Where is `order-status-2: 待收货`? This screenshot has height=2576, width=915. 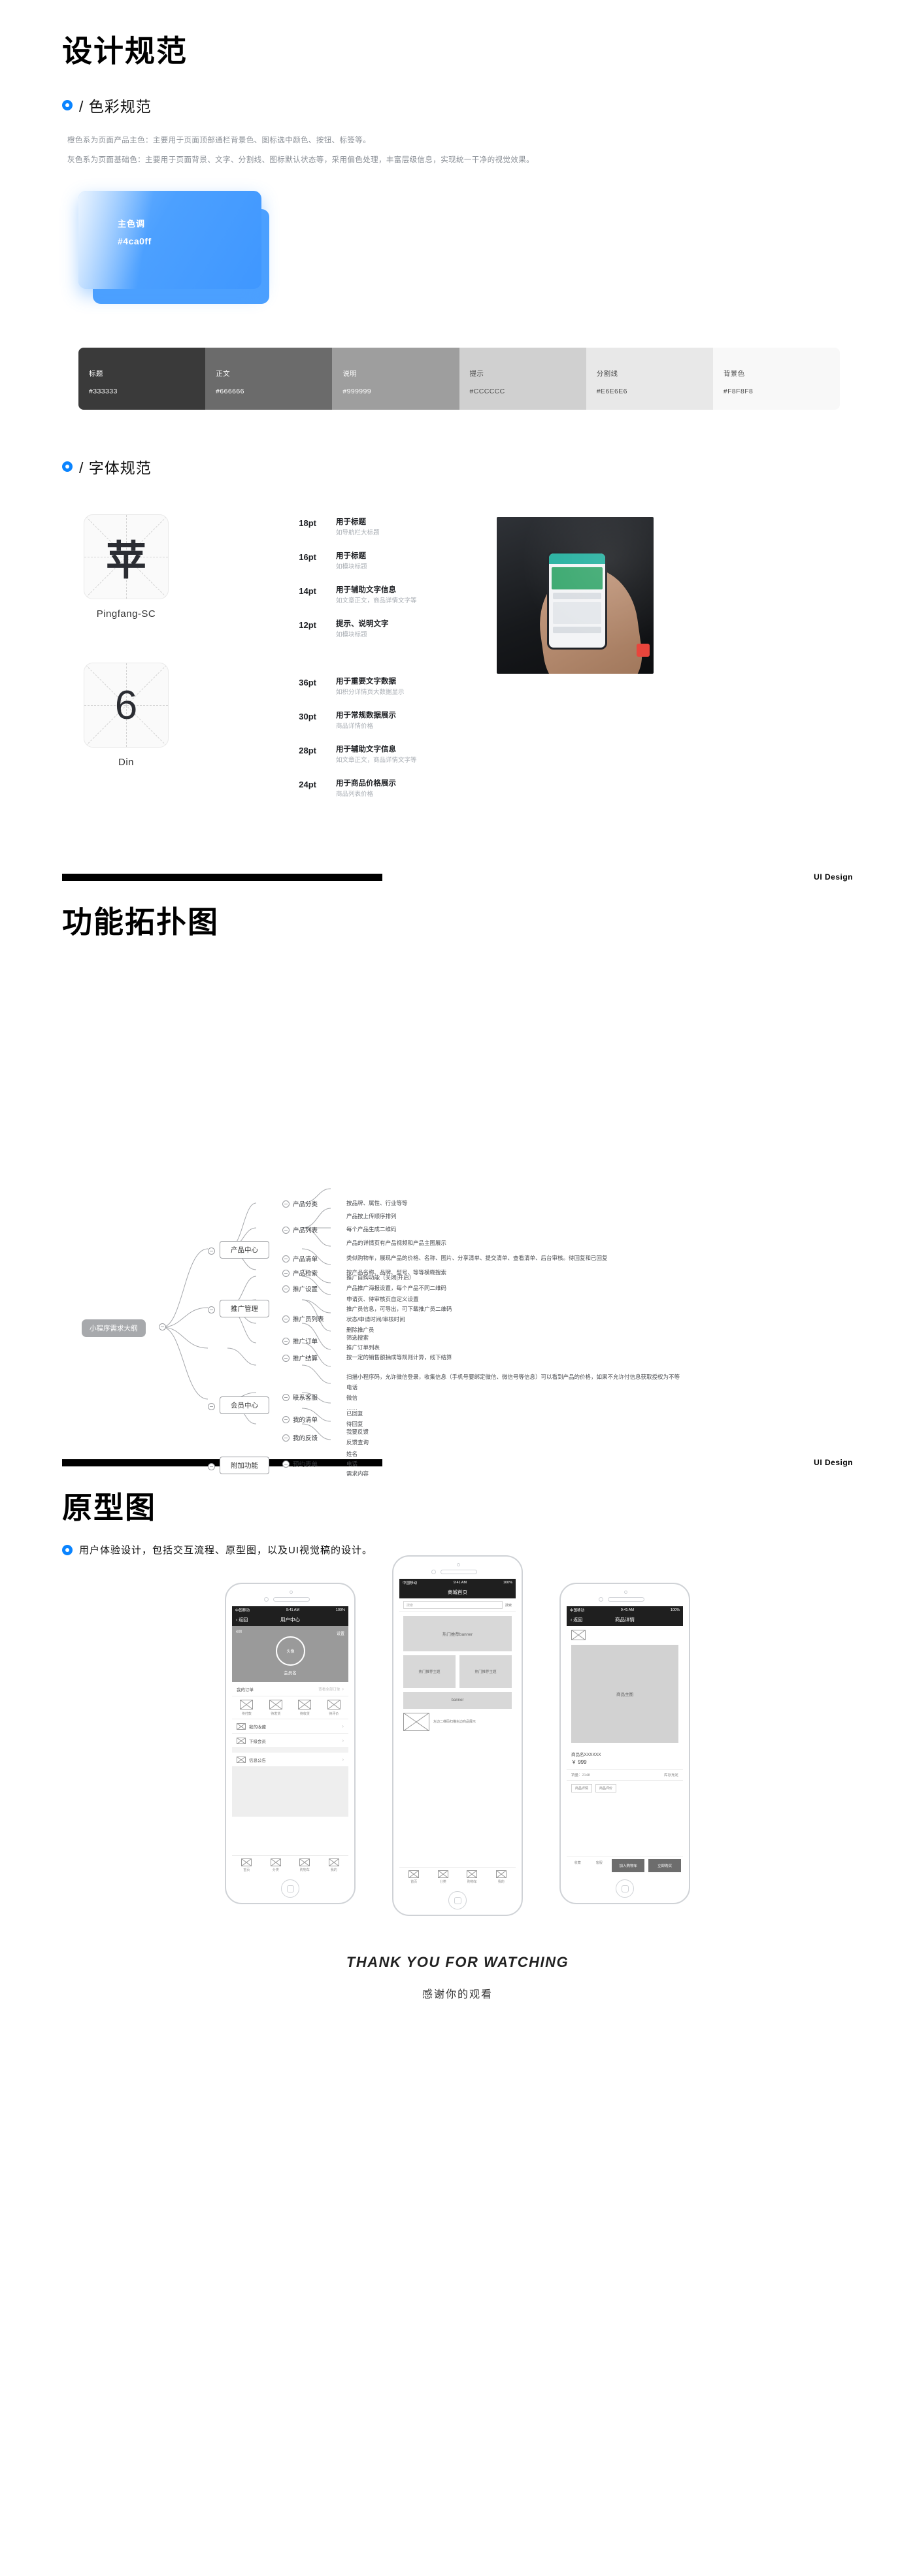
order-status-2: 待收货 is located at coordinates (305, 1708).